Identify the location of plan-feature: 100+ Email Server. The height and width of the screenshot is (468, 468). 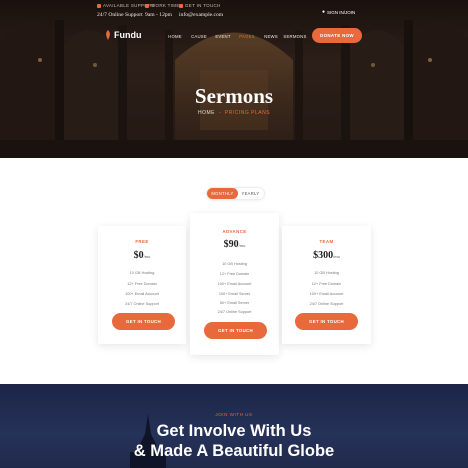
(234, 294).